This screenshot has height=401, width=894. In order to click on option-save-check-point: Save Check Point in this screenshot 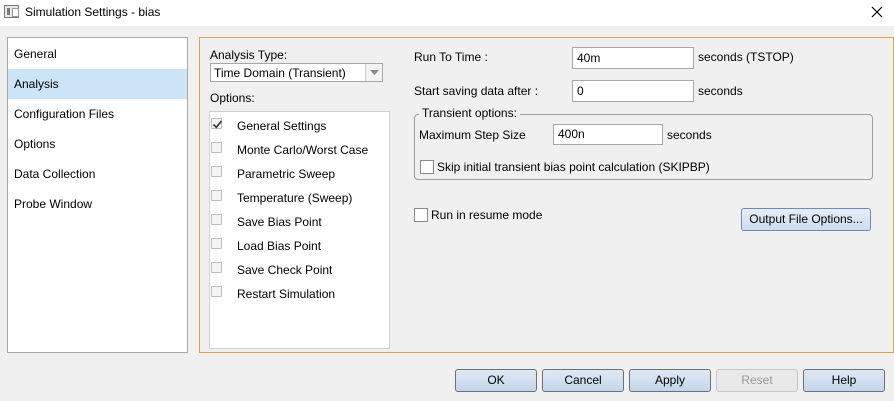, I will do `click(284, 270)`.